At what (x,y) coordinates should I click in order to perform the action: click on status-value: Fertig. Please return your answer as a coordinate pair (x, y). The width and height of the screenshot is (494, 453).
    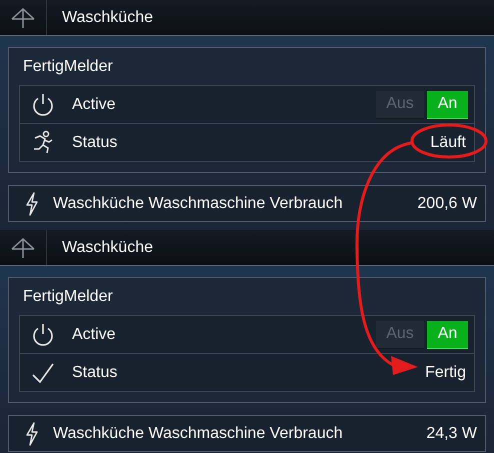
    Looking at the image, I should click on (445, 373).